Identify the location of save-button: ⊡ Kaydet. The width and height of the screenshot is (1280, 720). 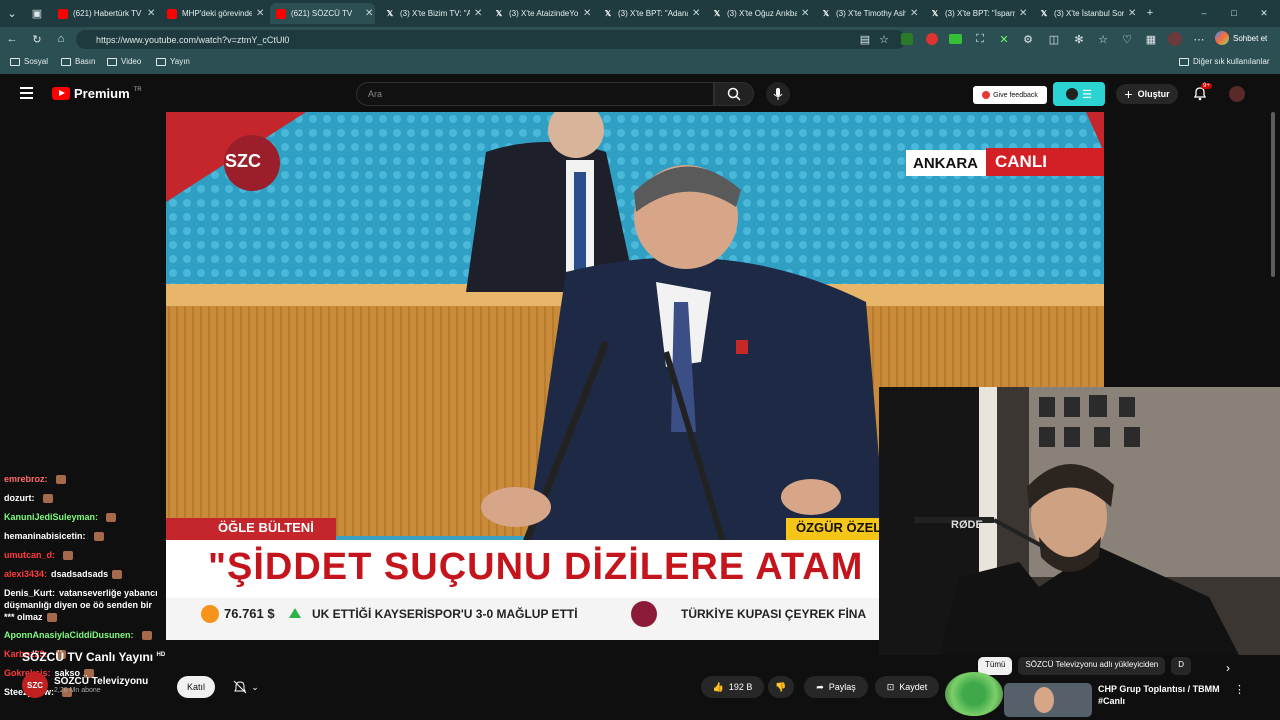
(907, 687).